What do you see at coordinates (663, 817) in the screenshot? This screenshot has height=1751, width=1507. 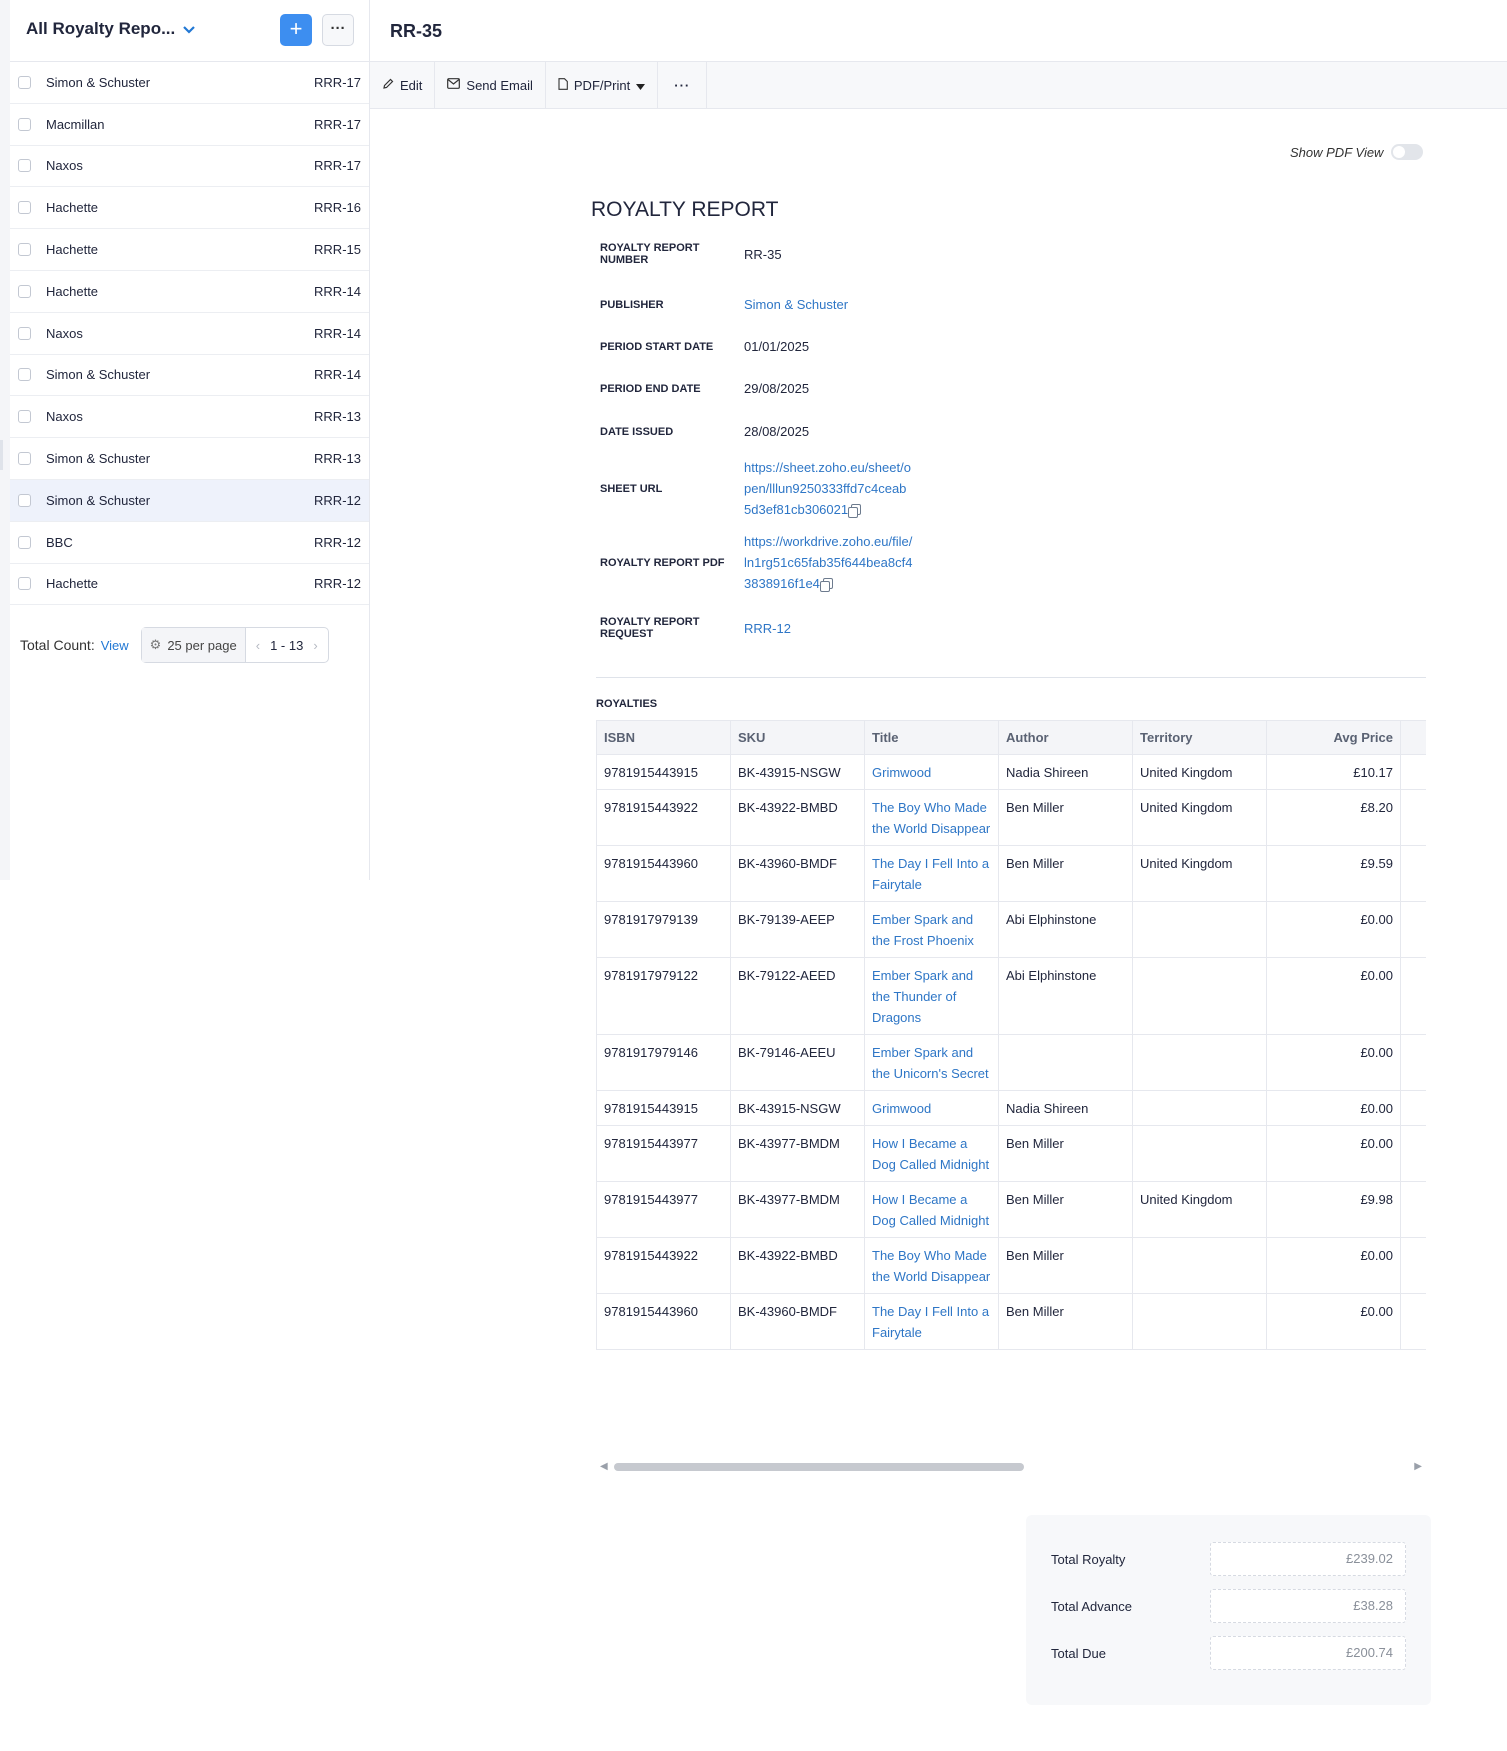 I see `cell-isbn: 9781915443922` at bounding box center [663, 817].